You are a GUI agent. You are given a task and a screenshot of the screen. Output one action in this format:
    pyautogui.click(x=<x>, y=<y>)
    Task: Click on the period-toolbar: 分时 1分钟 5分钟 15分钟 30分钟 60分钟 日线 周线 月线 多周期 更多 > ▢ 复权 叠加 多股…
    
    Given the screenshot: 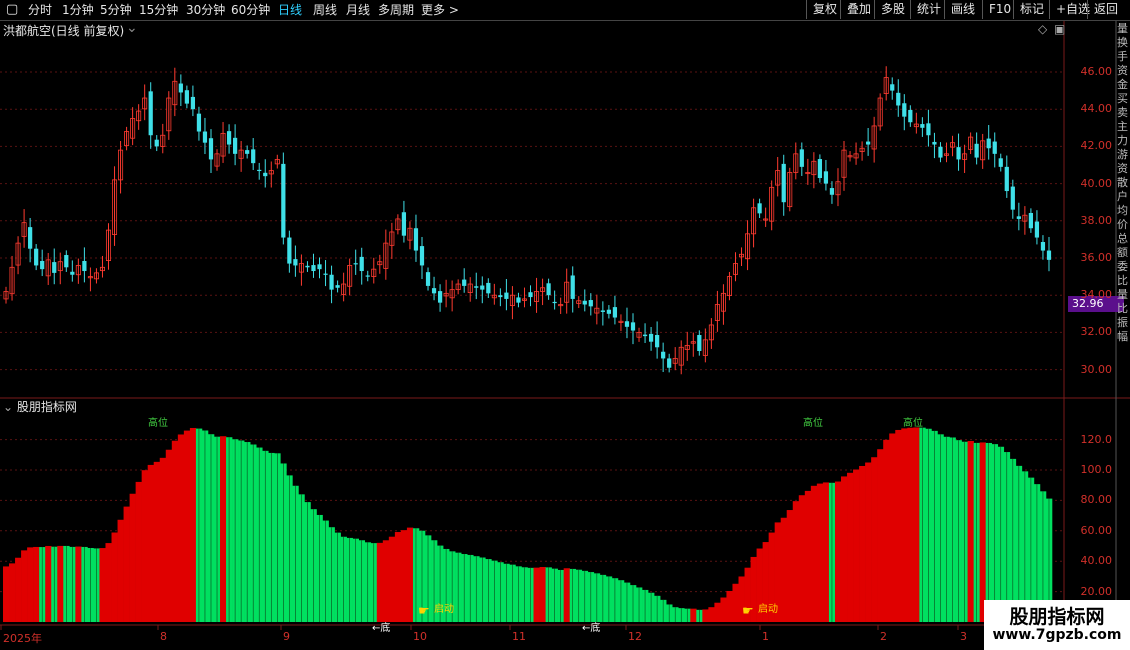 What is the action you would take?
    pyautogui.click(x=565, y=10)
    